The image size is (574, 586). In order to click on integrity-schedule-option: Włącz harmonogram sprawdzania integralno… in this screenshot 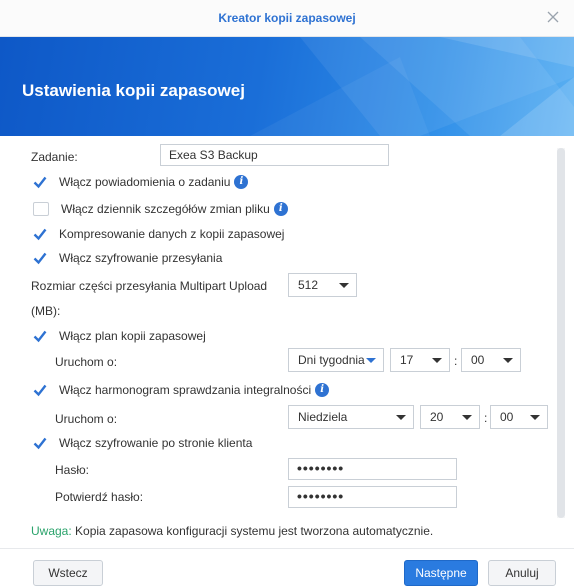, I will do `click(181, 390)`.